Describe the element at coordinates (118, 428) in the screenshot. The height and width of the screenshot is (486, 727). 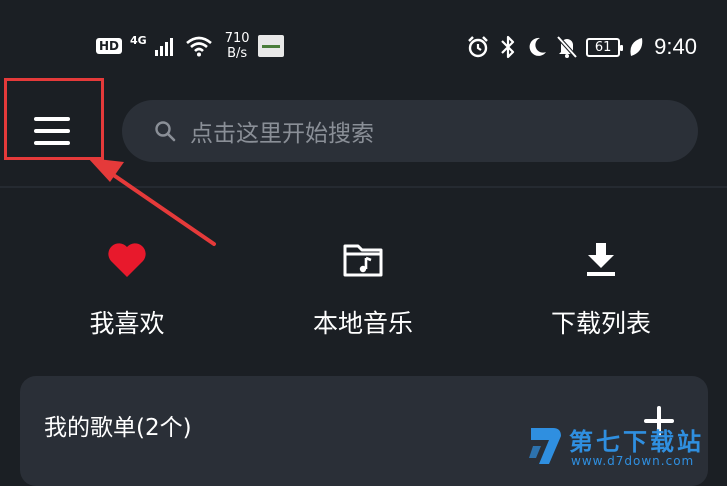
I see `playlists-title: 我的歌单(2个)` at that location.